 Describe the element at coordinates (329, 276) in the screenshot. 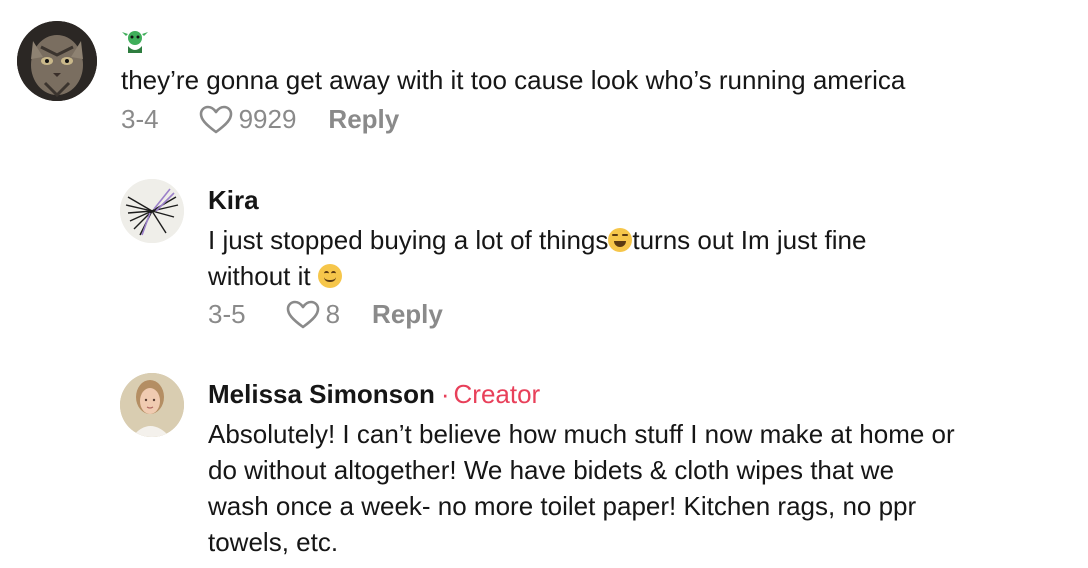

I see `smiling-emoji-icon` at that location.